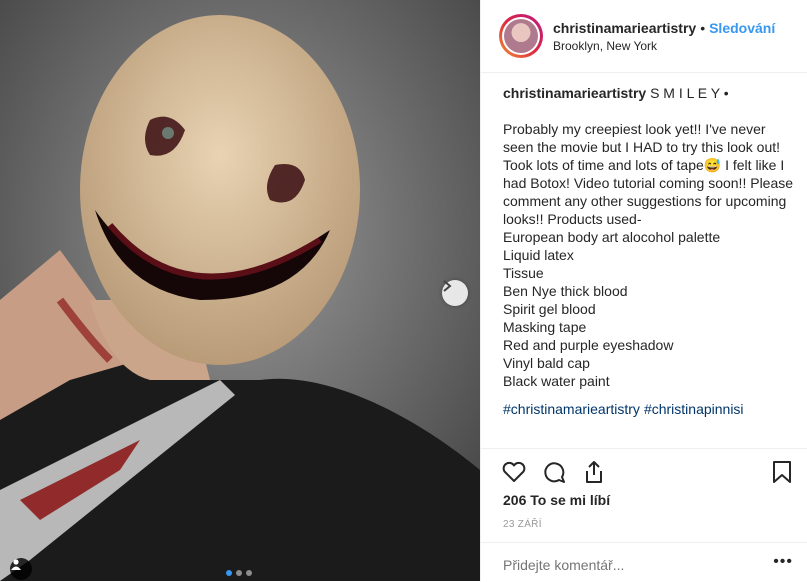  Describe the element at coordinates (538, 255) in the screenshot. I see `caption-line: Liquid latex` at that location.